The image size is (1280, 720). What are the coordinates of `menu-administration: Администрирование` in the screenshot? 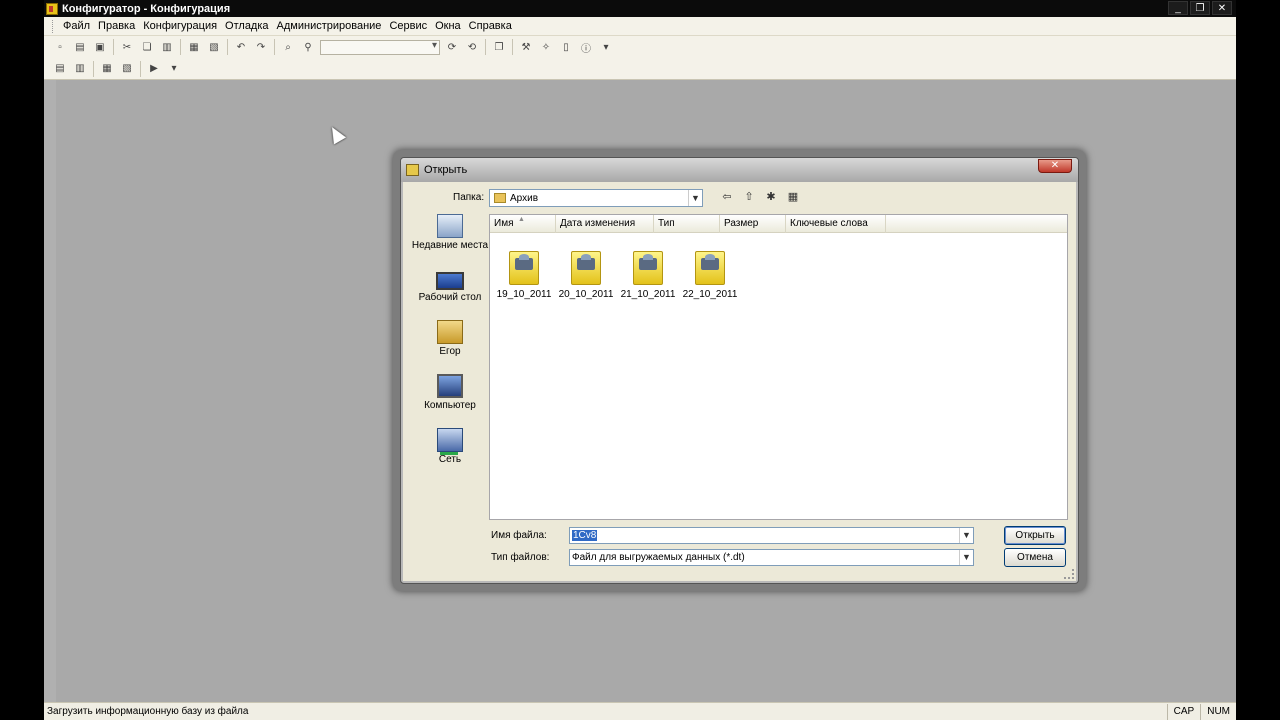 It's located at (329, 26).